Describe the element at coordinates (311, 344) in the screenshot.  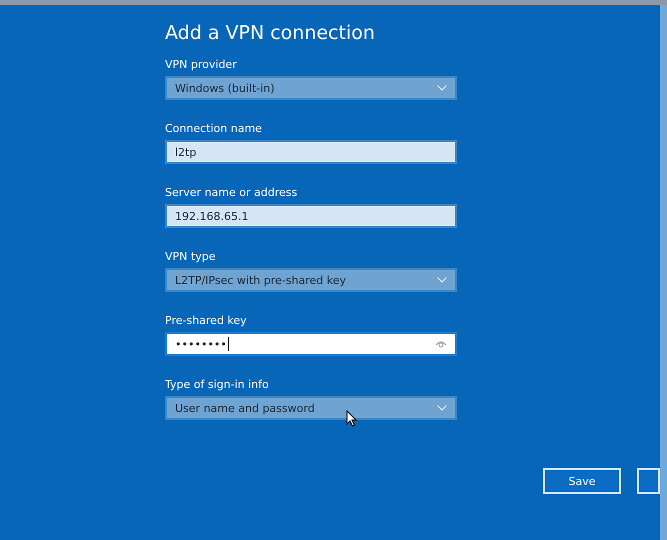
I see `password-field: ••••••••` at that location.